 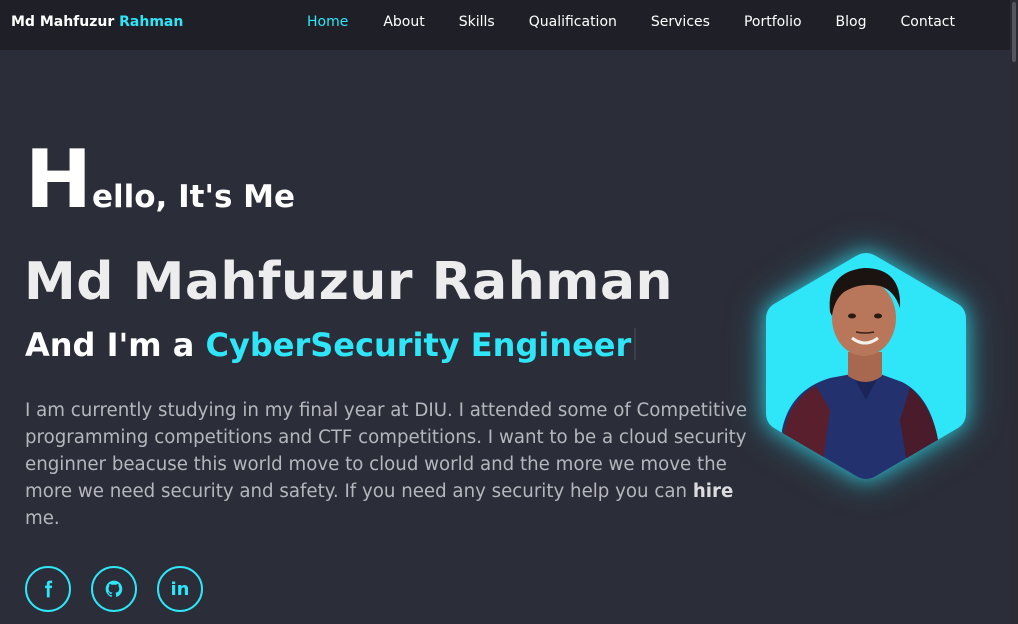 What do you see at coordinates (477, 22) in the screenshot?
I see `nav-skills: Skills` at bounding box center [477, 22].